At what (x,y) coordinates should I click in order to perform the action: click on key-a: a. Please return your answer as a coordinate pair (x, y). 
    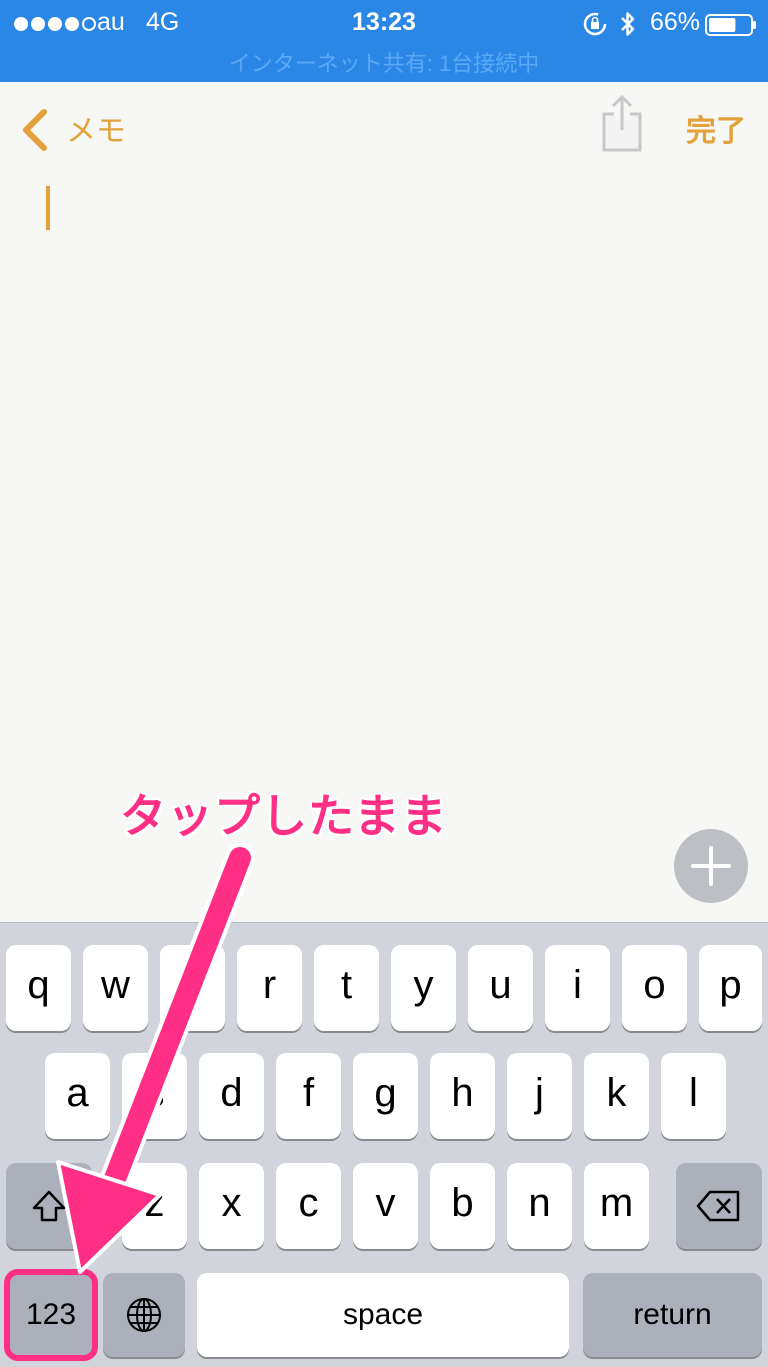
    Looking at the image, I should click on (77, 1096).